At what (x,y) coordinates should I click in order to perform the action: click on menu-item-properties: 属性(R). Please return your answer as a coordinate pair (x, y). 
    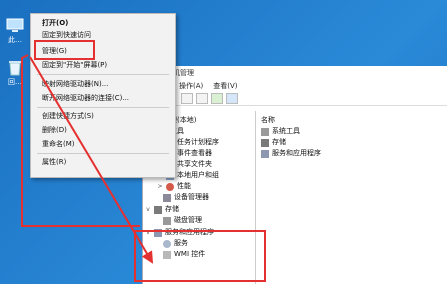
    Looking at the image, I should click on (54, 162).